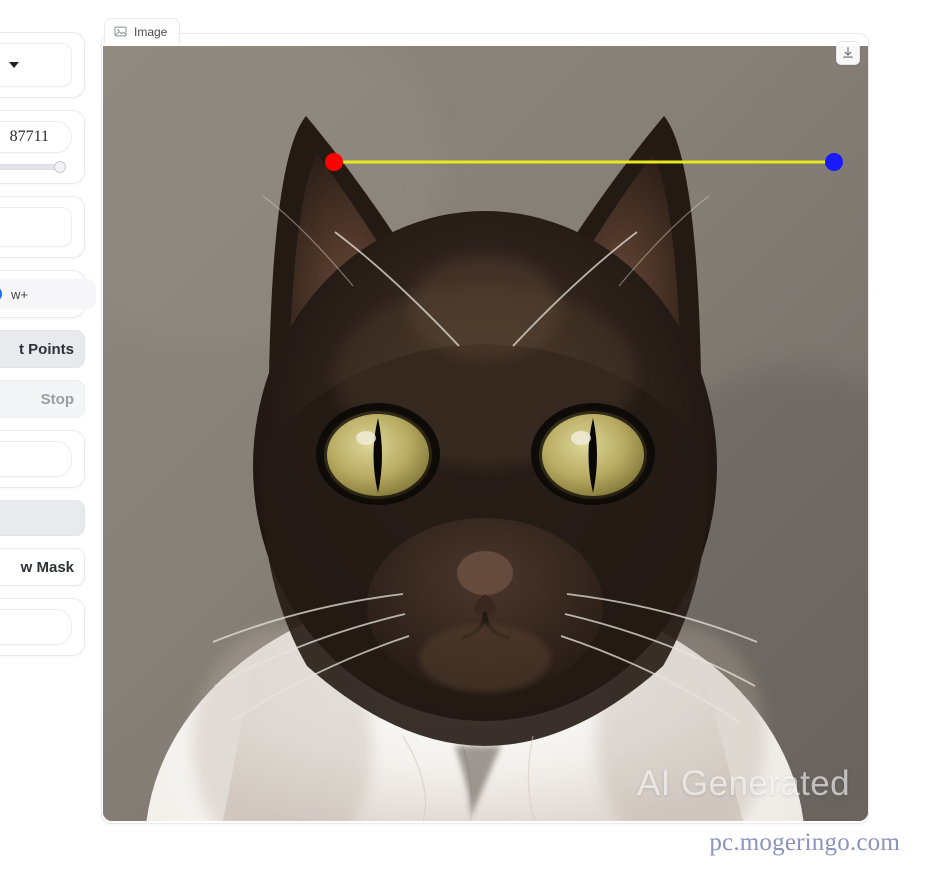 This screenshot has width=930, height=871. What do you see at coordinates (36, 227) in the screenshot?
I see `text-field` at bounding box center [36, 227].